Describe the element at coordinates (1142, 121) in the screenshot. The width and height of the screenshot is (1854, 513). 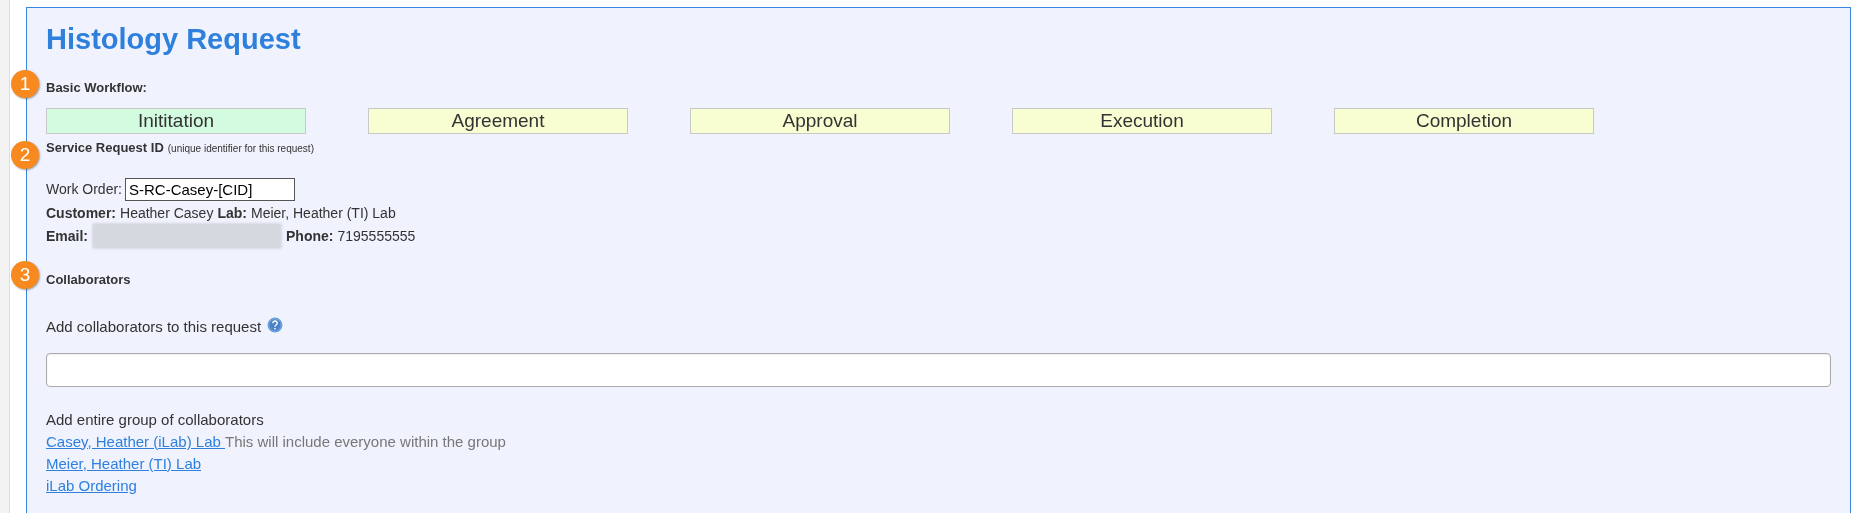
I see `workflow-stage: Execution` at that location.